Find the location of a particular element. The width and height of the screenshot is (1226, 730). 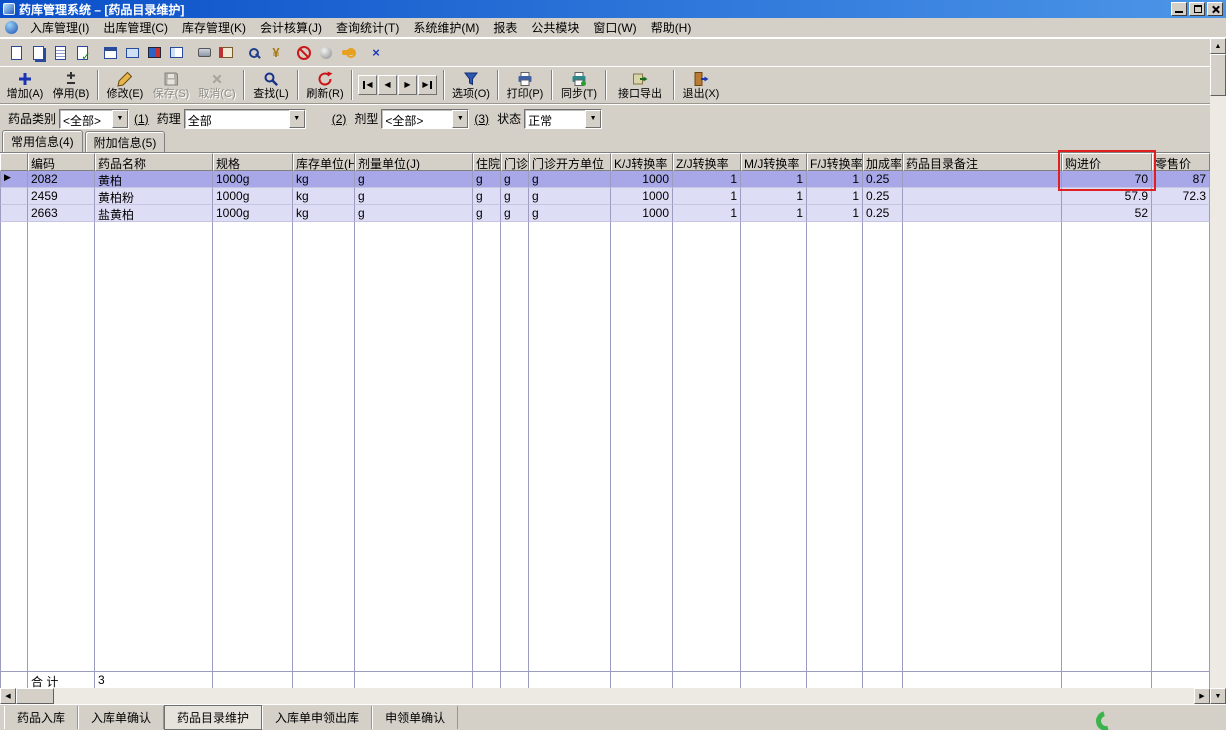

minimize-button is located at coordinates (1179, 9).